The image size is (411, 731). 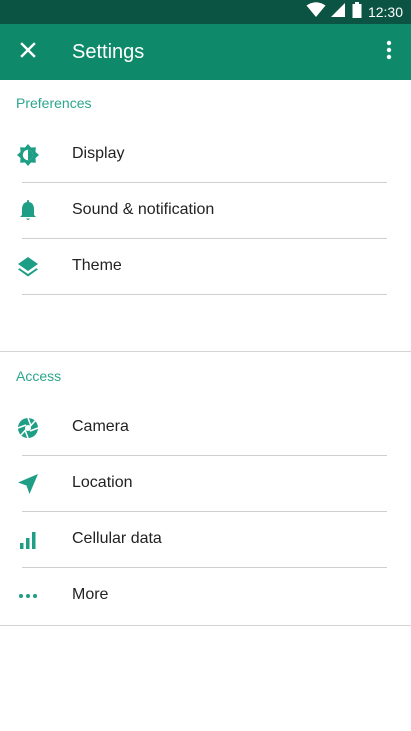 I want to click on settings-item-cellular-data: Cellular data, so click(x=205, y=540).